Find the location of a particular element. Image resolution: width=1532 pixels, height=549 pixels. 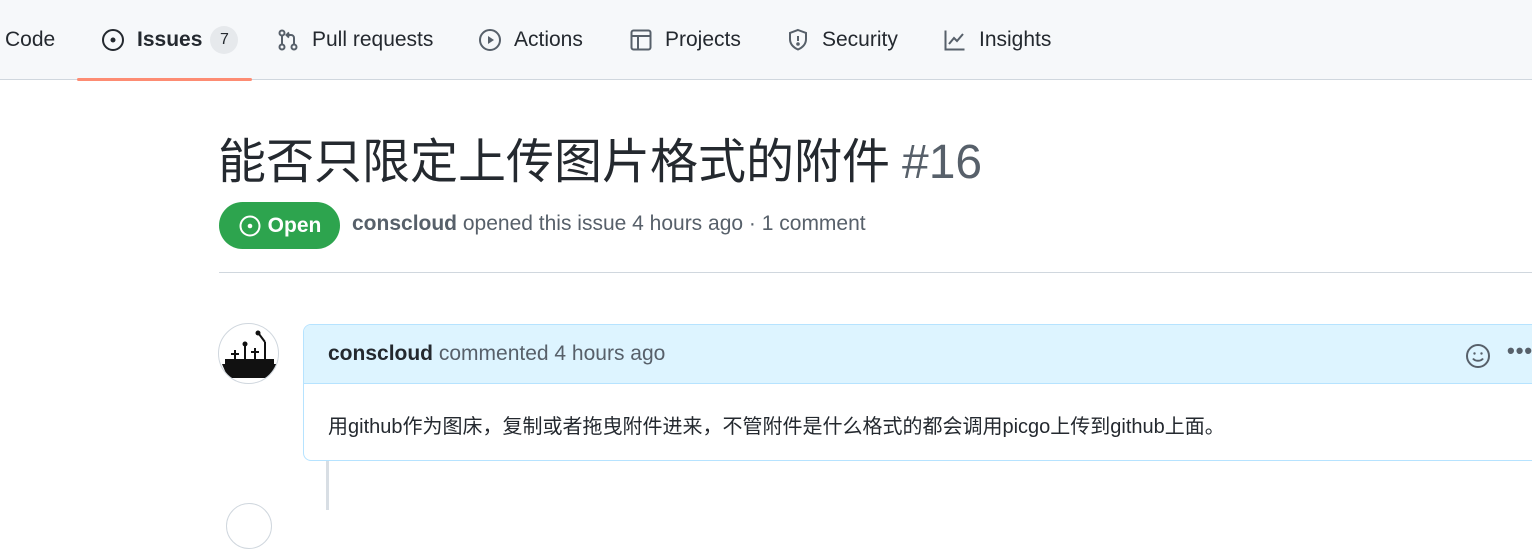

avatar is located at coordinates (248, 353).